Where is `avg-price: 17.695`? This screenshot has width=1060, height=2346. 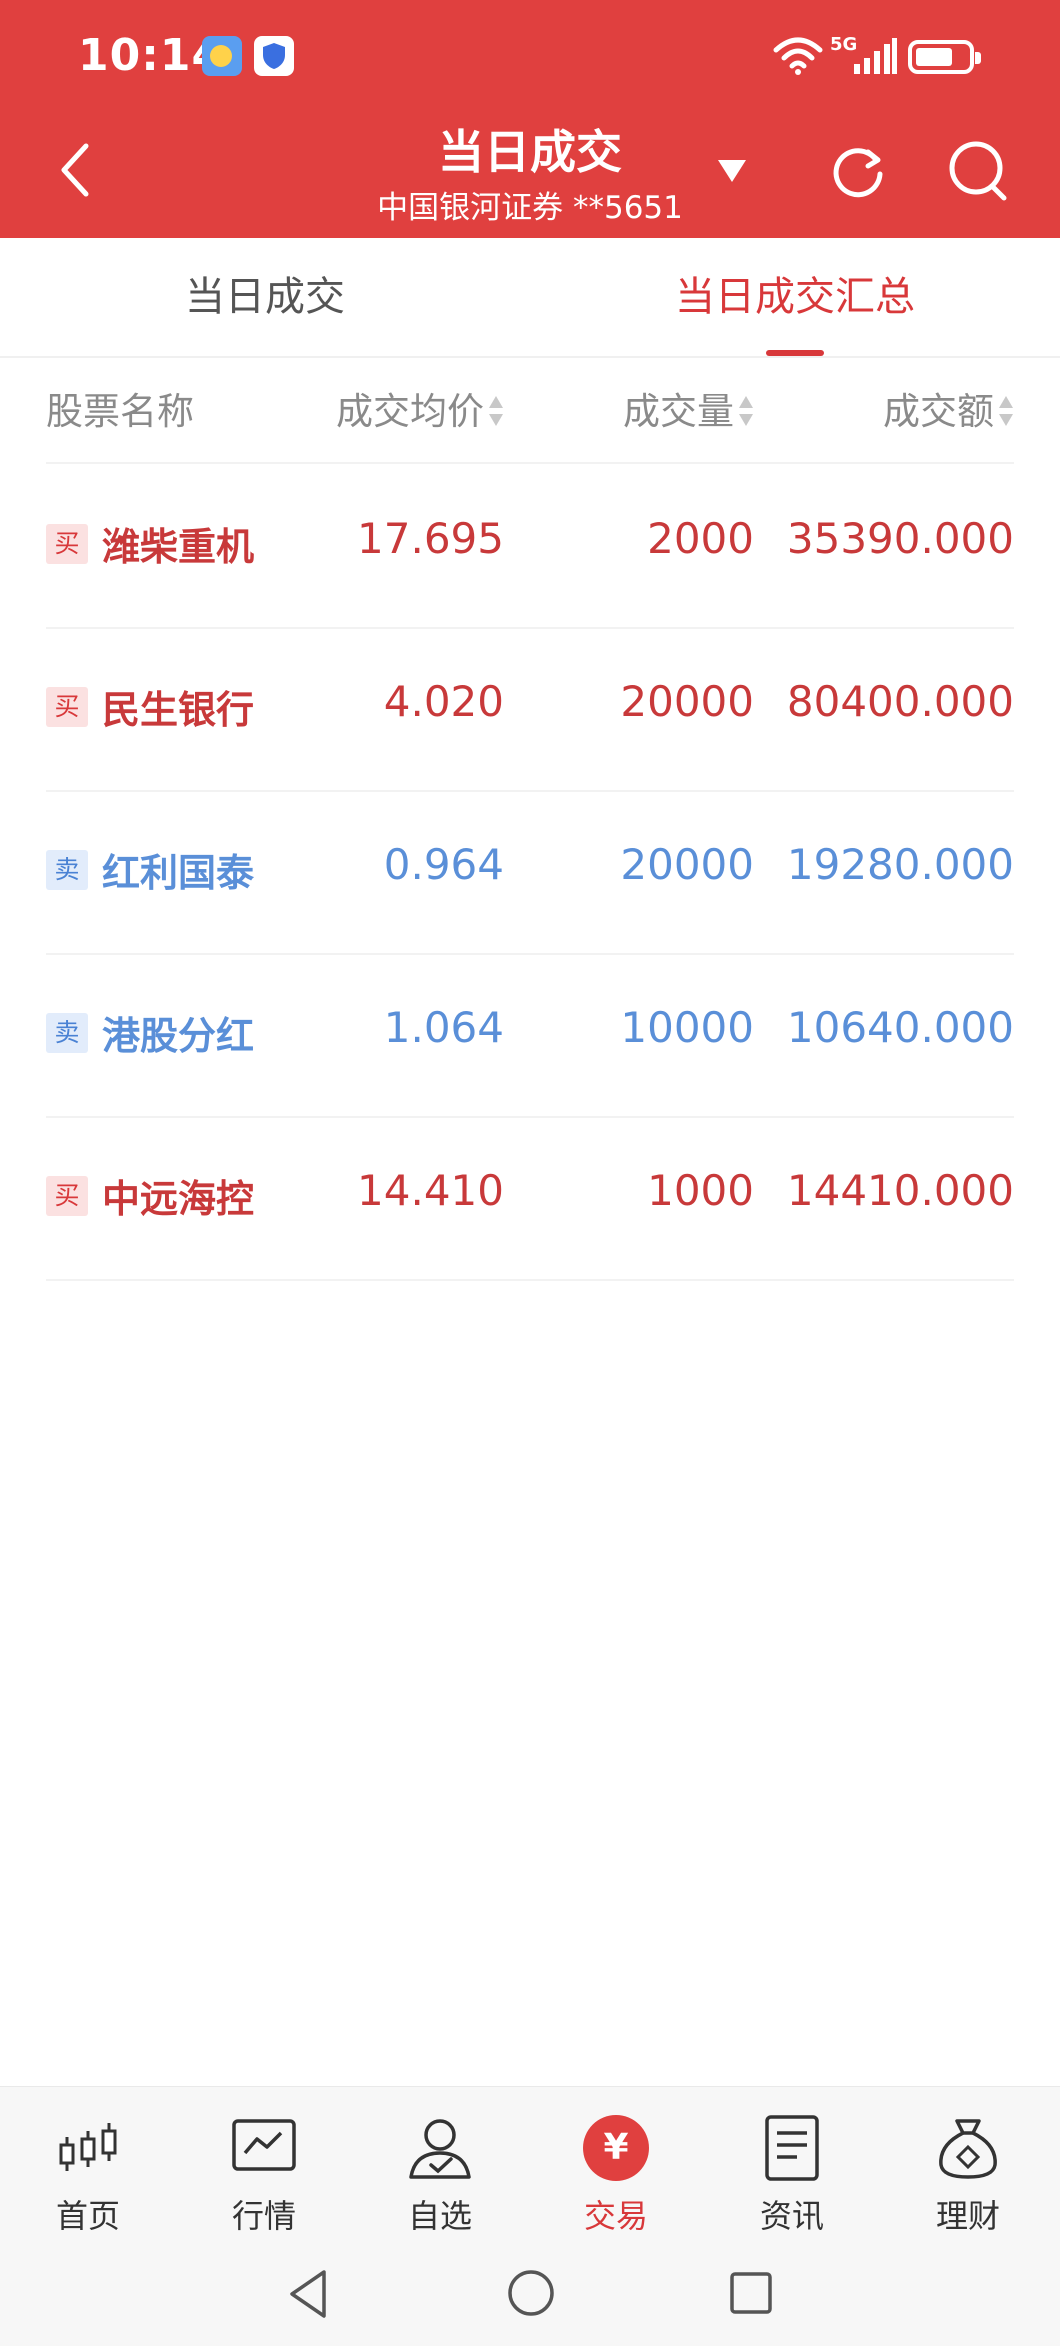 avg-price: 17.695 is located at coordinates (430, 538).